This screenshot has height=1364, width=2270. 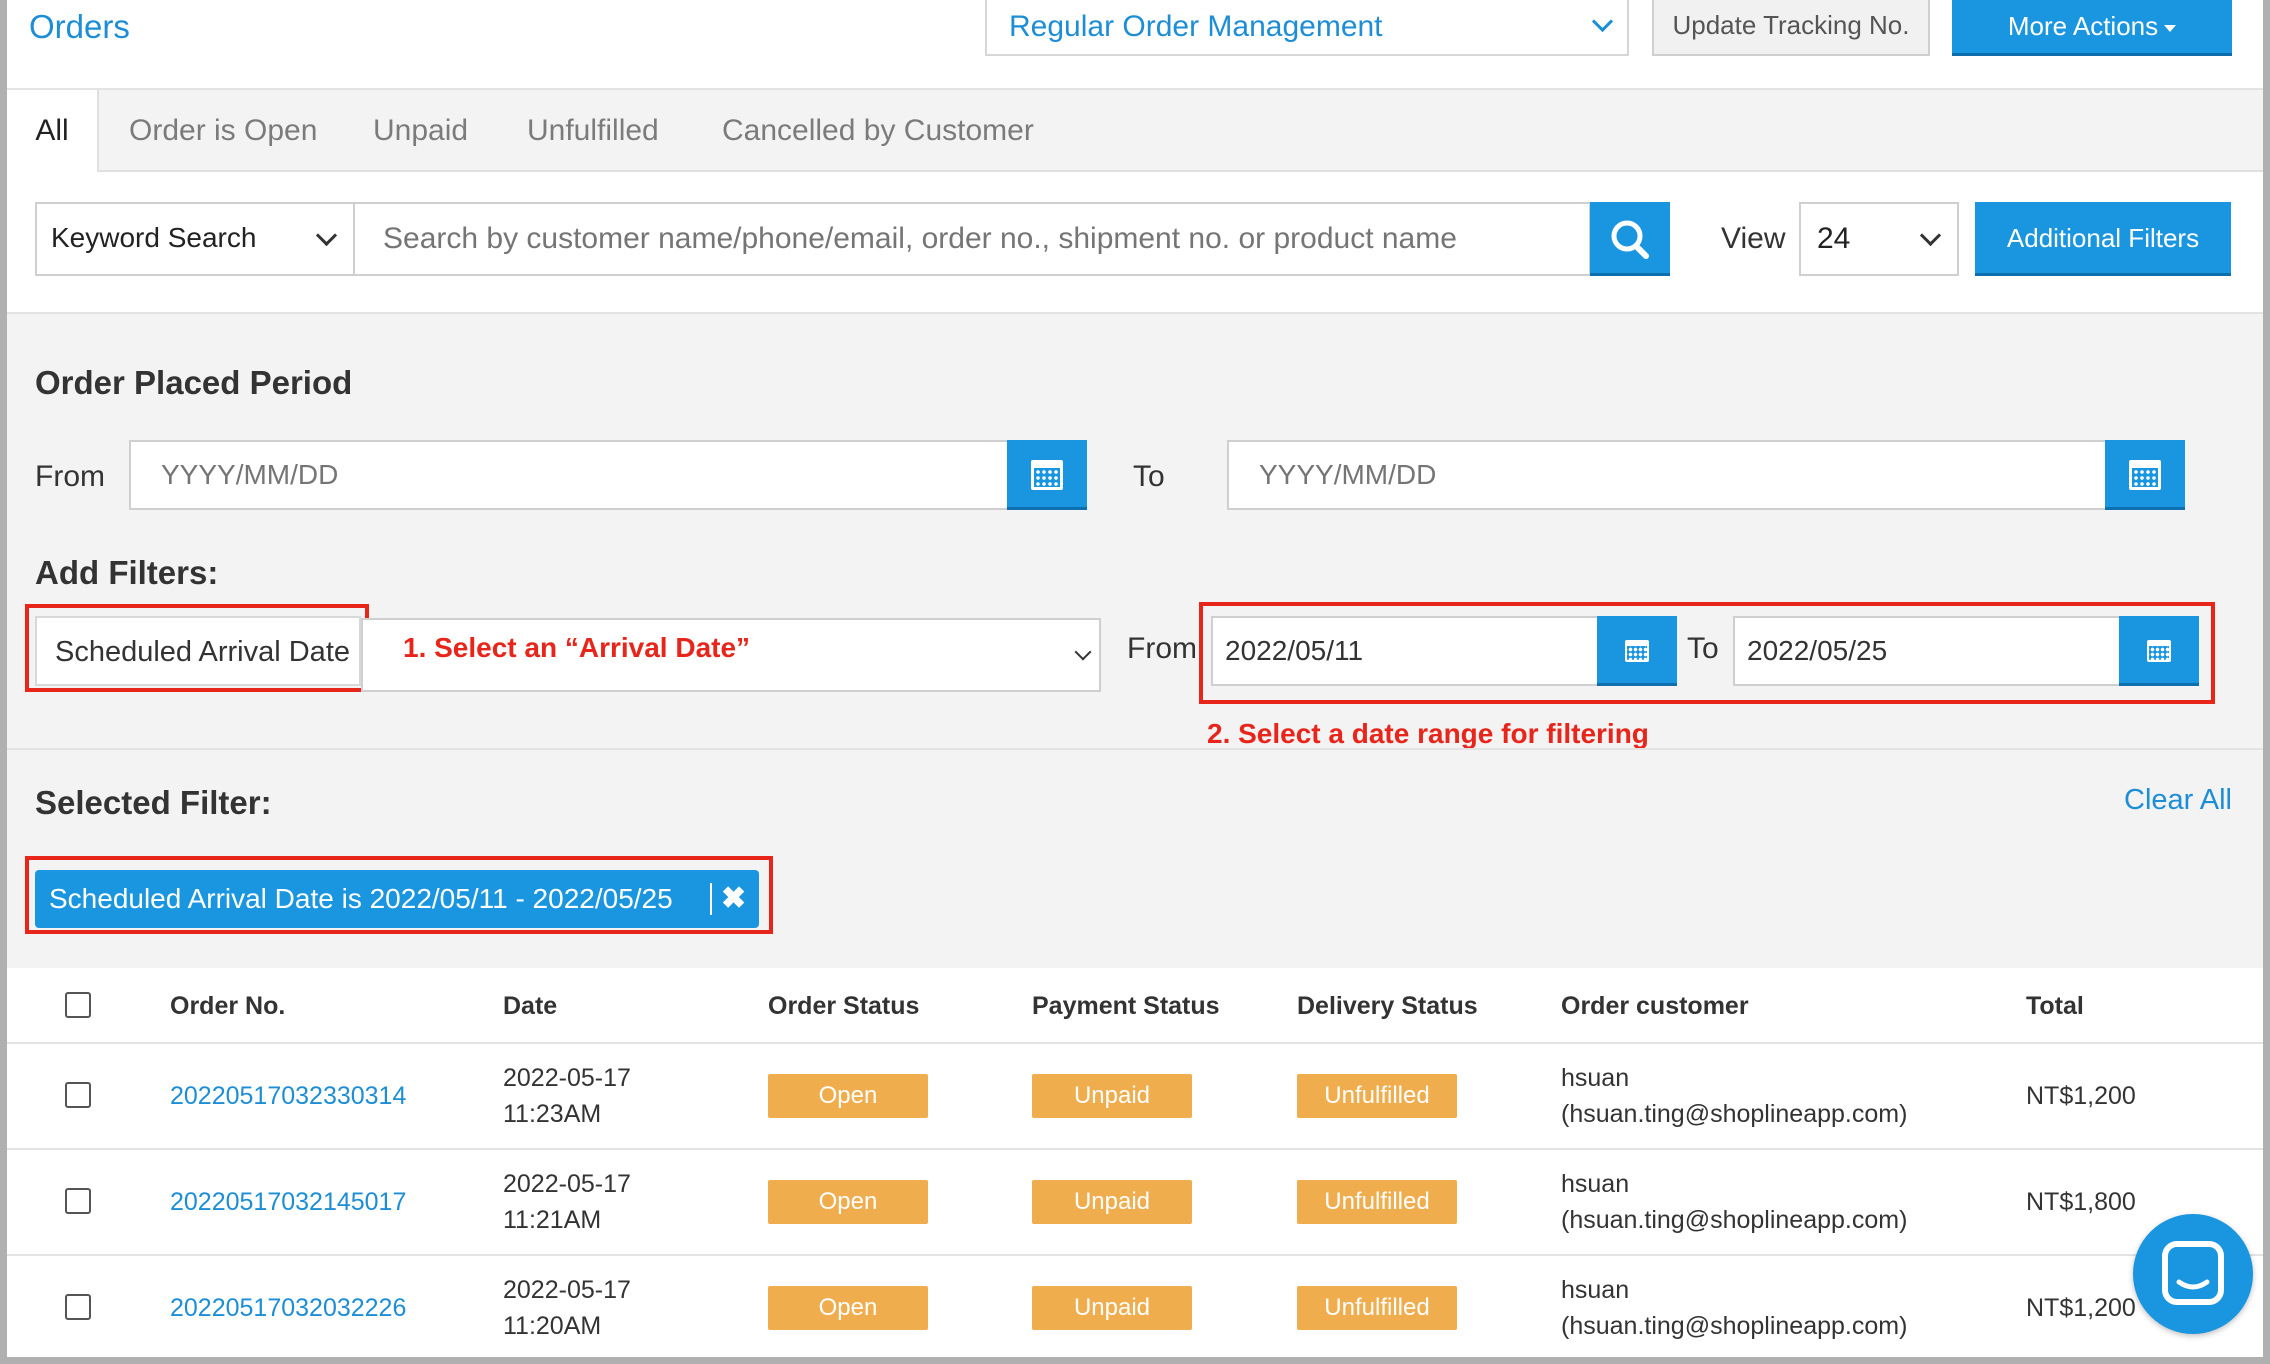 What do you see at coordinates (1428, 733) in the screenshot?
I see `annotation-select-date-range: 2. Select a date range for filtering` at bounding box center [1428, 733].